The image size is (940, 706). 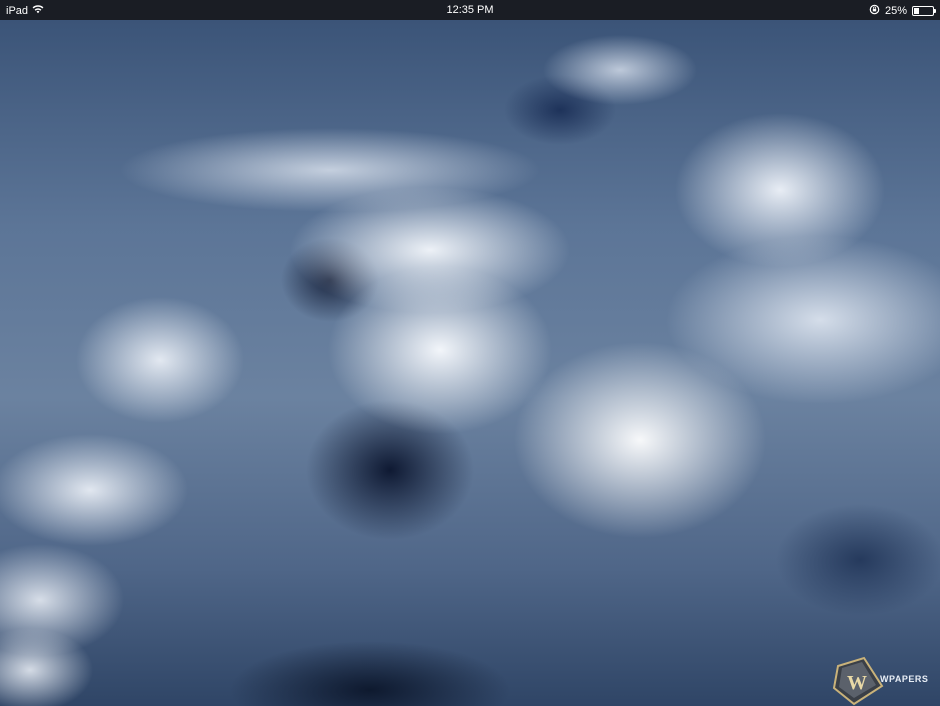 What do you see at coordinates (904, 679) in the screenshot?
I see `wallpaper-logo-text: WPAPERS` at bounding box center [904, 679].